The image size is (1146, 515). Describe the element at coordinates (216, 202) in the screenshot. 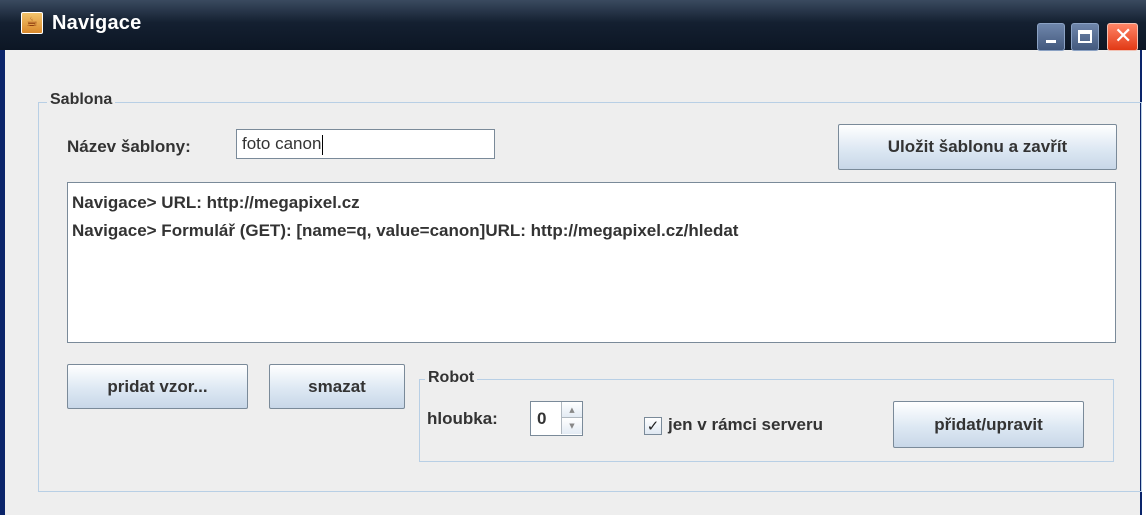

I see `log-line: Navigace> URL: http://megapixel.cz` at that location.